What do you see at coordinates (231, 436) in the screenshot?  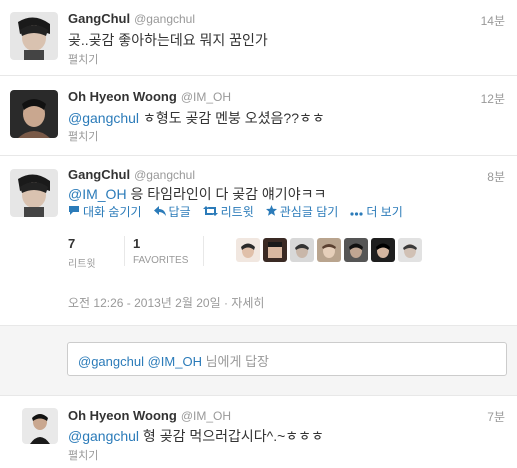 I see `tweet-body: 형 곶감 먹으러갑시다^.~ㅎㅎㅎ` at bounding box center [231, 436].